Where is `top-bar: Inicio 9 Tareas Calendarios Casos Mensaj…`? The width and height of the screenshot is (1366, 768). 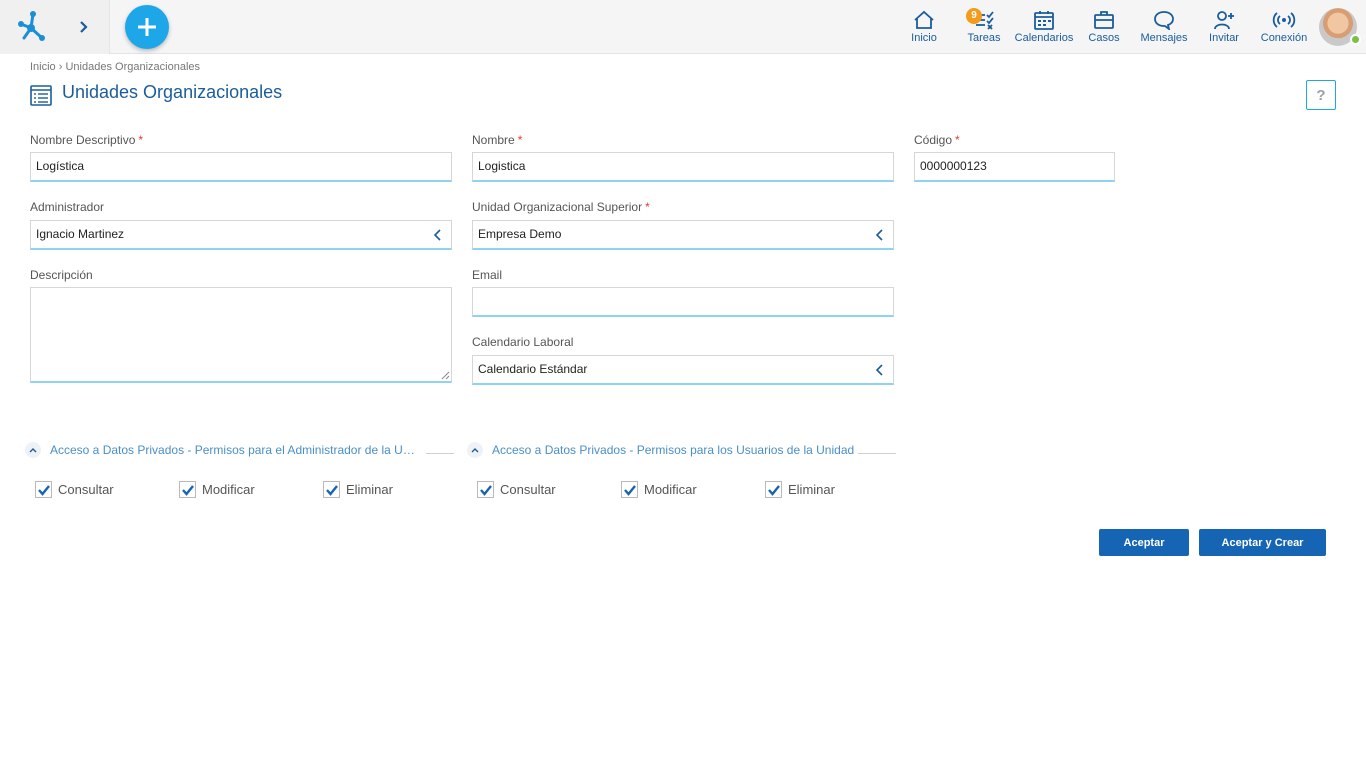
top-bar: Inicio 9 Tareas Calendarios Casos Mensaj… is located at coordinates (683, 27).